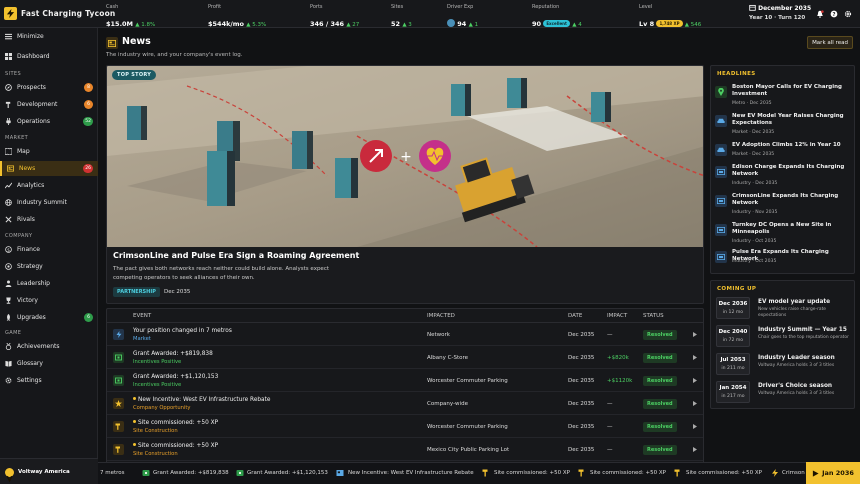  Describe the element at coordinates (112, 43) in the screenshot. I see `news-header-icon` at that location.